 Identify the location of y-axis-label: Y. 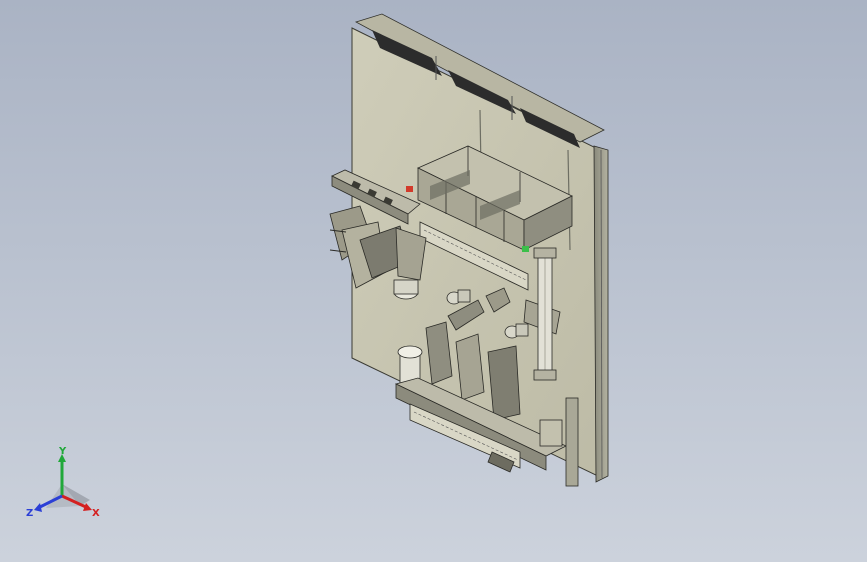
(62, 451).